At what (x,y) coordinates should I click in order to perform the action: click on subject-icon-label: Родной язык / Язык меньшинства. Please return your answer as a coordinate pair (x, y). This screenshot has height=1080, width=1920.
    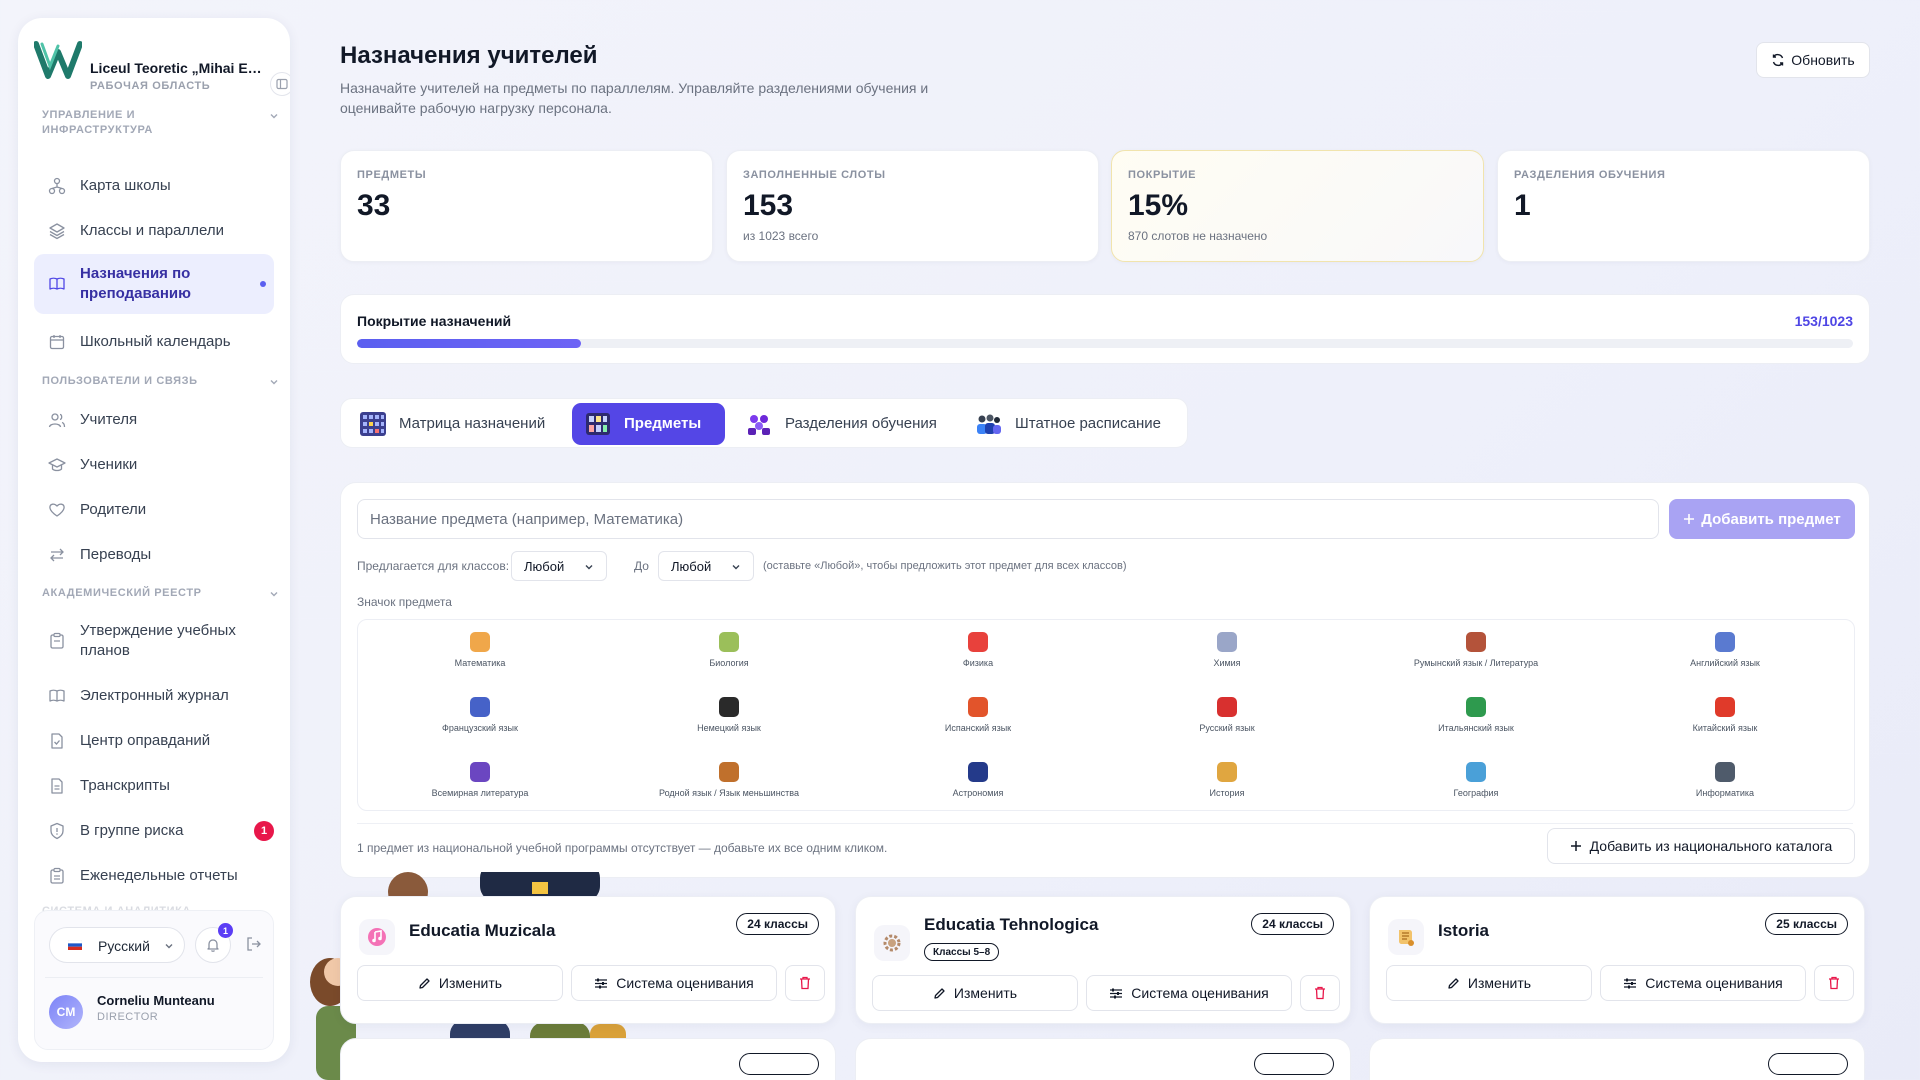
    Looking at the image, I should click on (729, 793).